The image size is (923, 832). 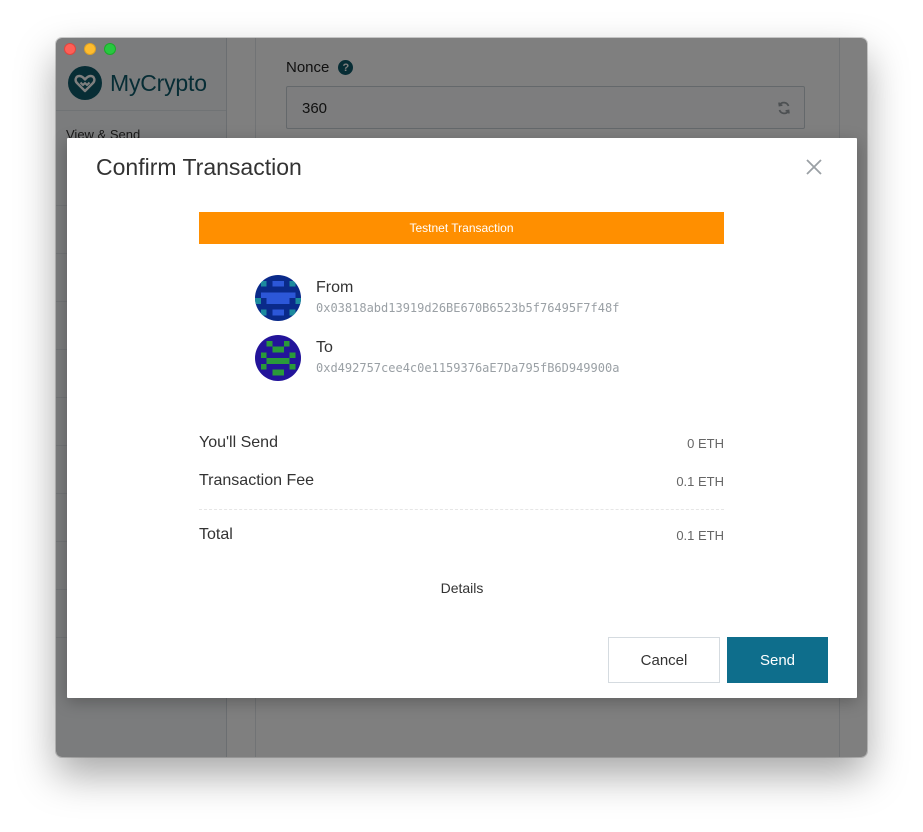 I want to click on cancel-button: Cancel, so click(x=664, y=660).